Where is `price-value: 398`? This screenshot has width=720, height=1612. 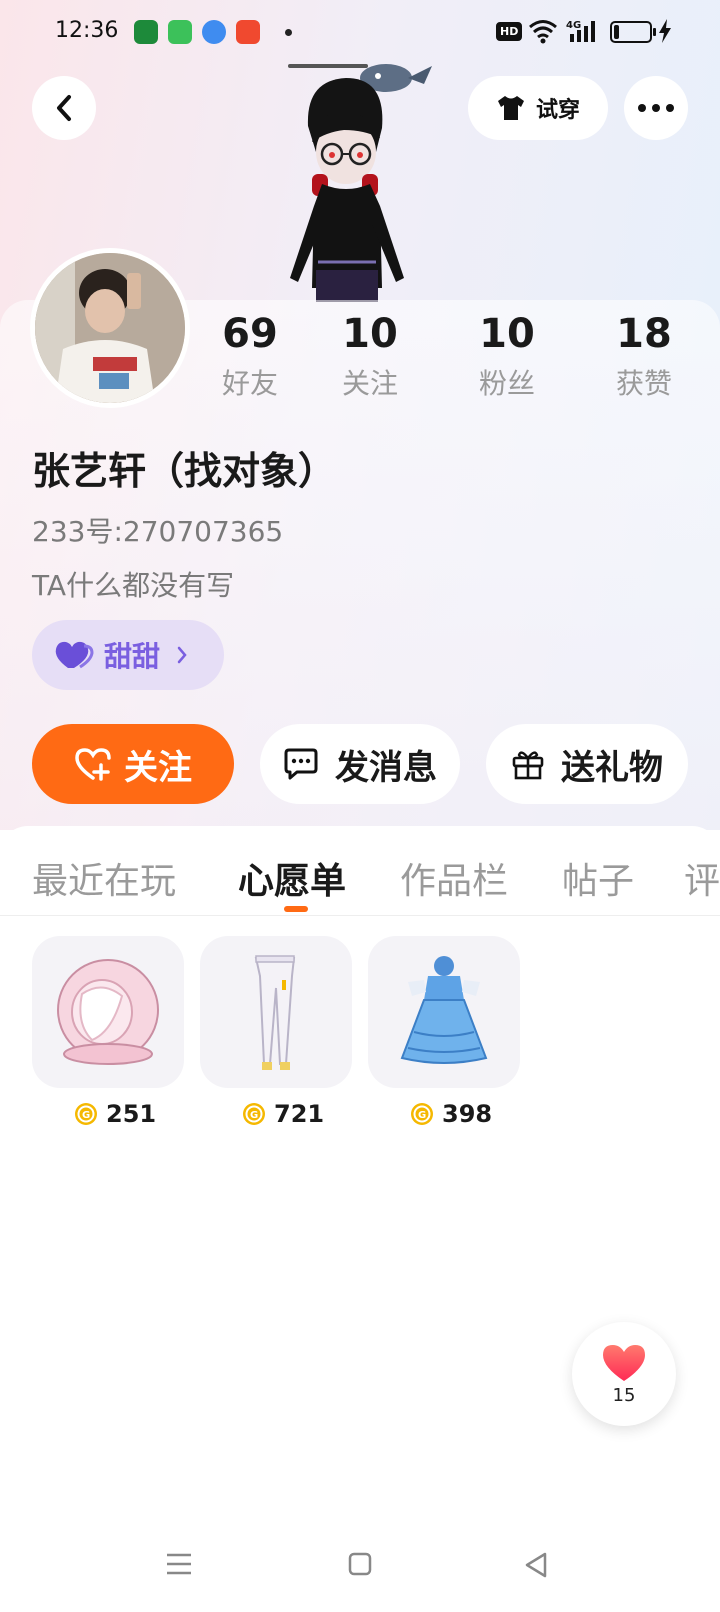
price-value: 398 is located at coordinates (467, 1114).